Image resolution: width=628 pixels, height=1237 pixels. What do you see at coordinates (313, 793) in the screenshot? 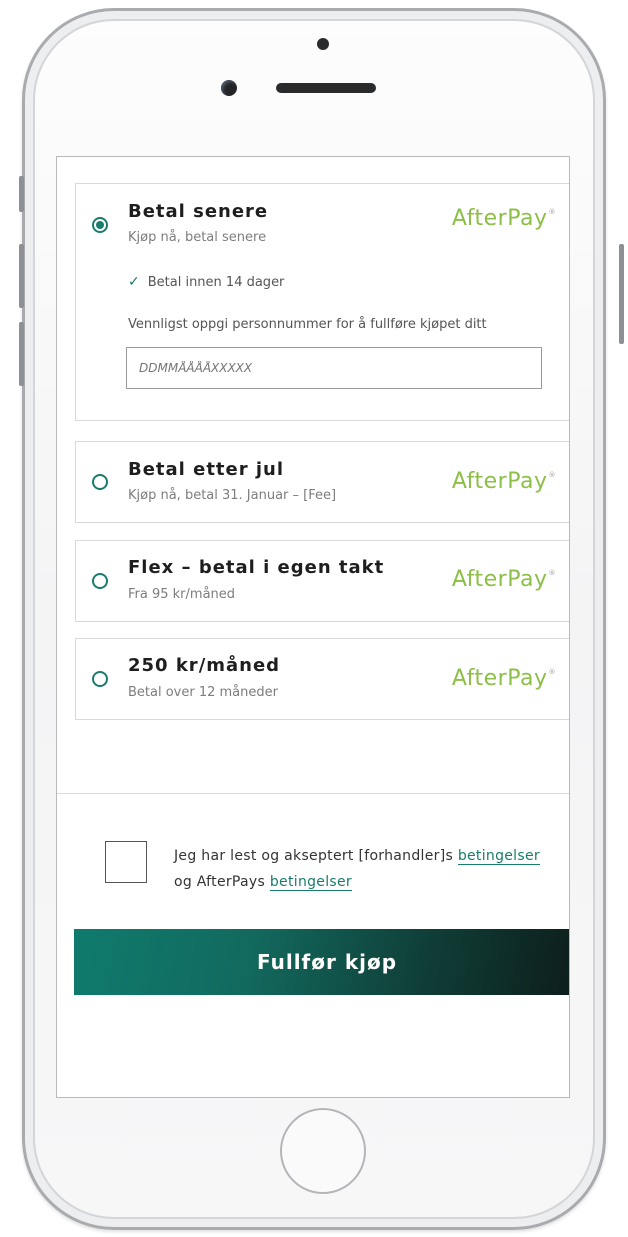
I see `section-divider` at bounding box center [313, 793].